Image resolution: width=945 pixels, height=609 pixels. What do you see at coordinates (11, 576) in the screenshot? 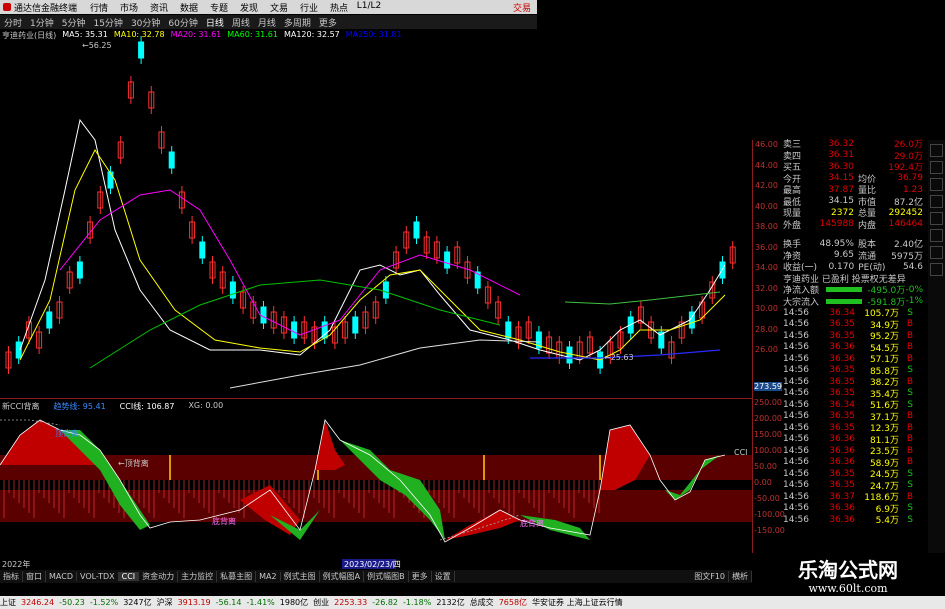
I see `indicator-tab: 指标` at bounding box center [11, 576].